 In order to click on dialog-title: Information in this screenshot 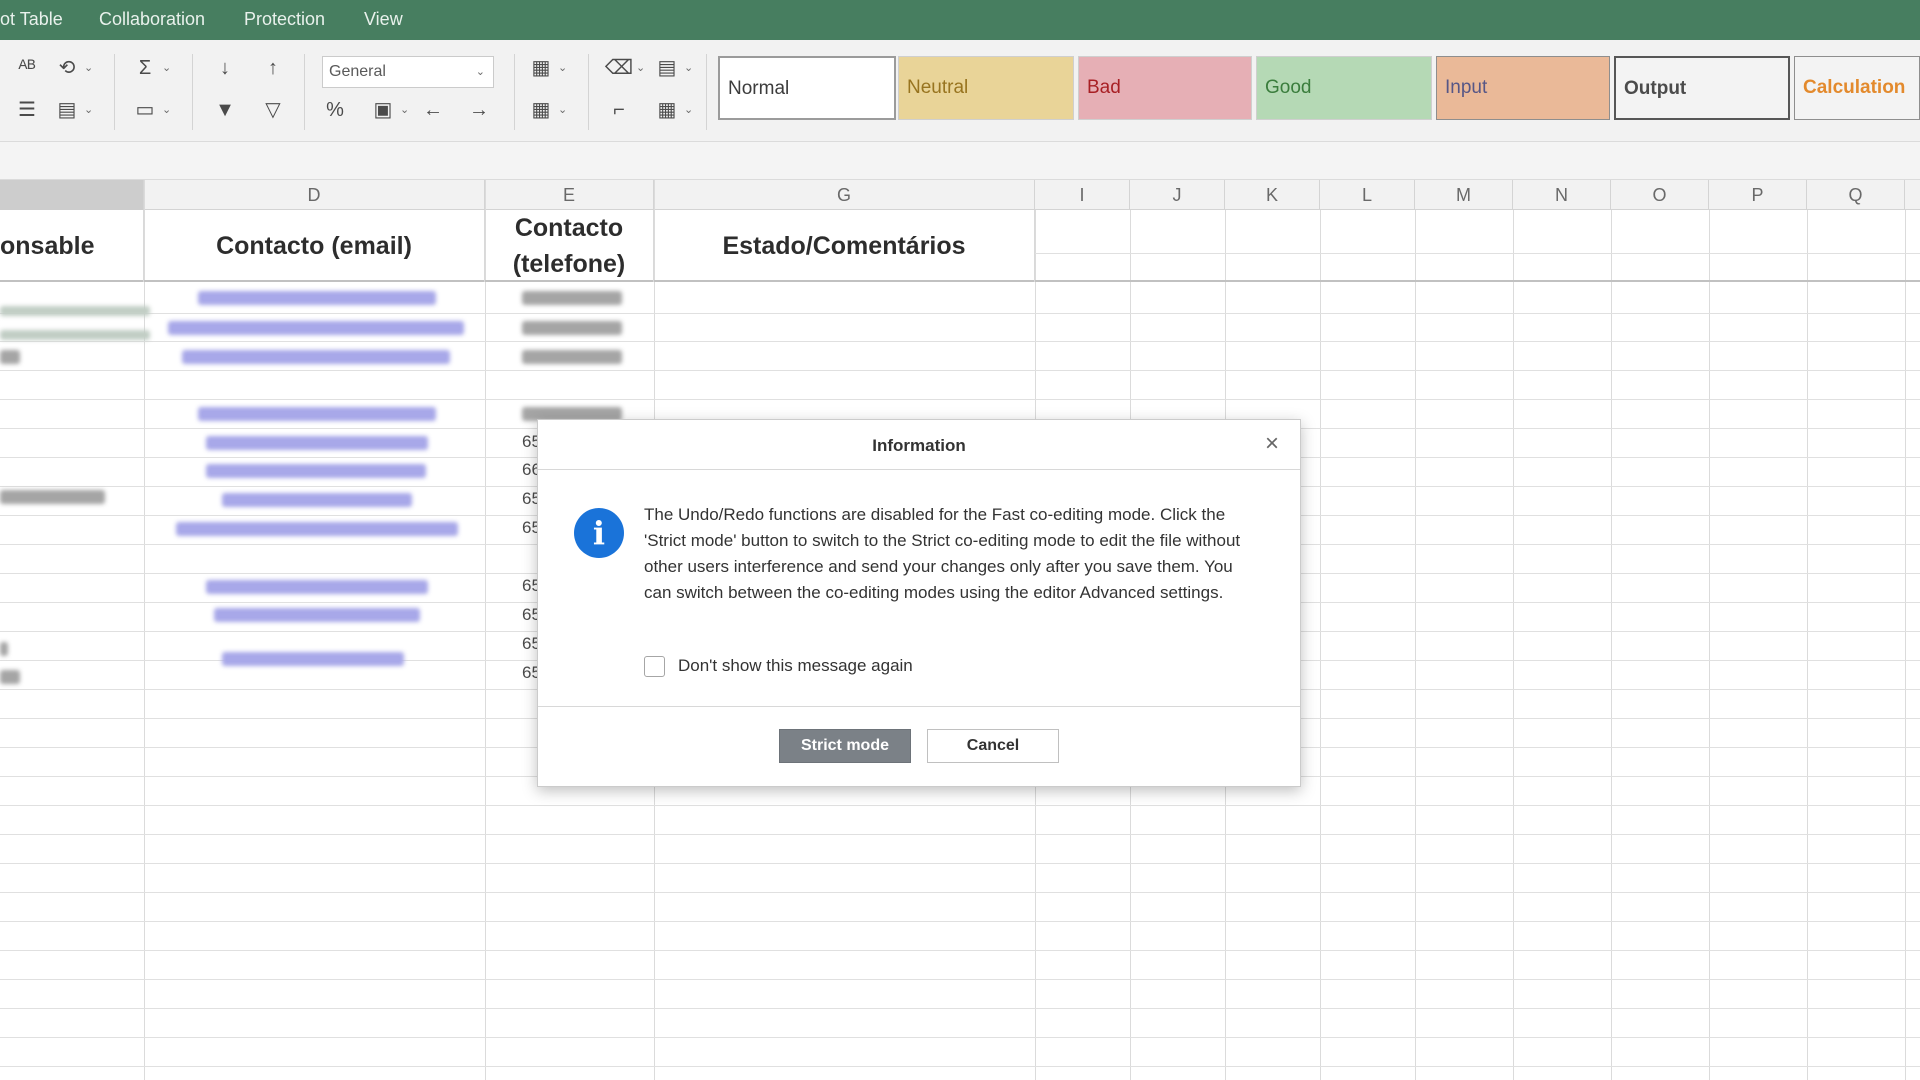, I will do `click(919, 445)`.